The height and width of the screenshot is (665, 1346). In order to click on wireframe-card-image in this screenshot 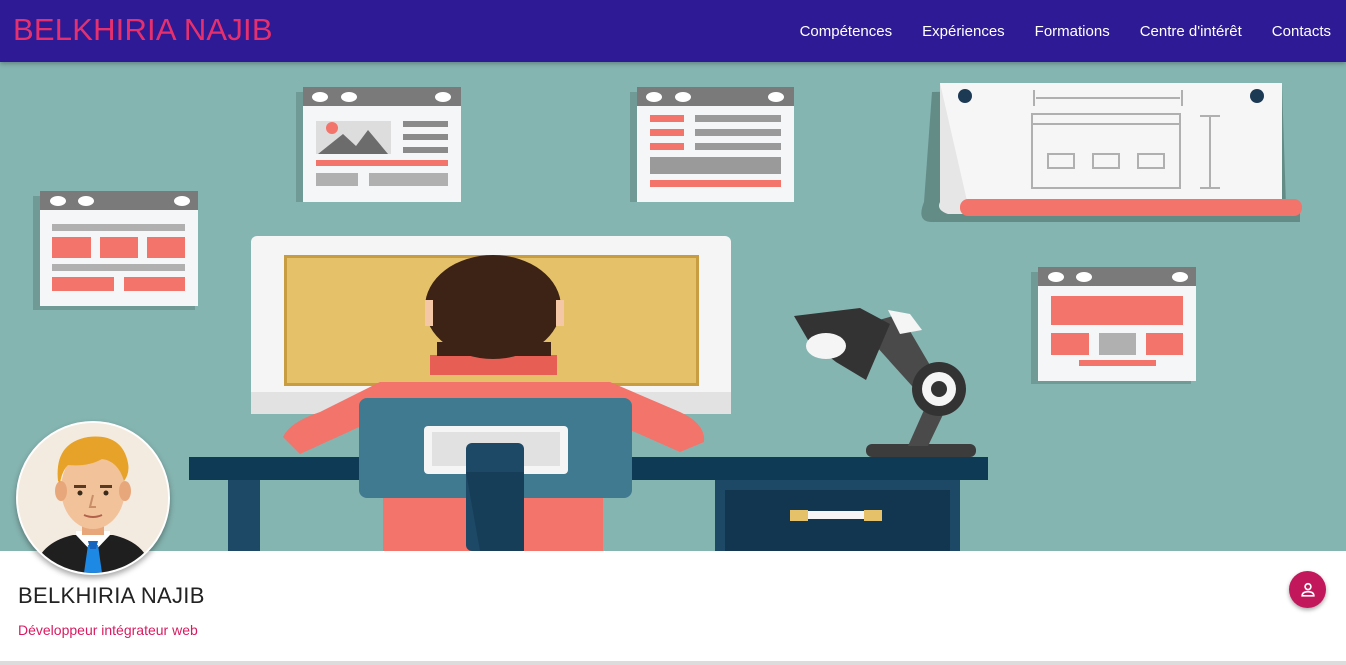, I will do `click(378, 144)`.